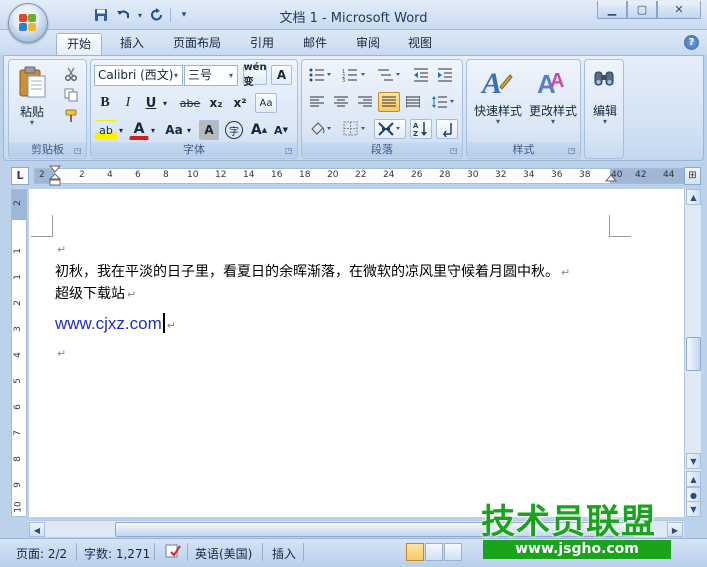 The height and width of the screenshot is (567, 707). I want to click on paragraph-2: 超级下载站 ↵, so click(95, 293).